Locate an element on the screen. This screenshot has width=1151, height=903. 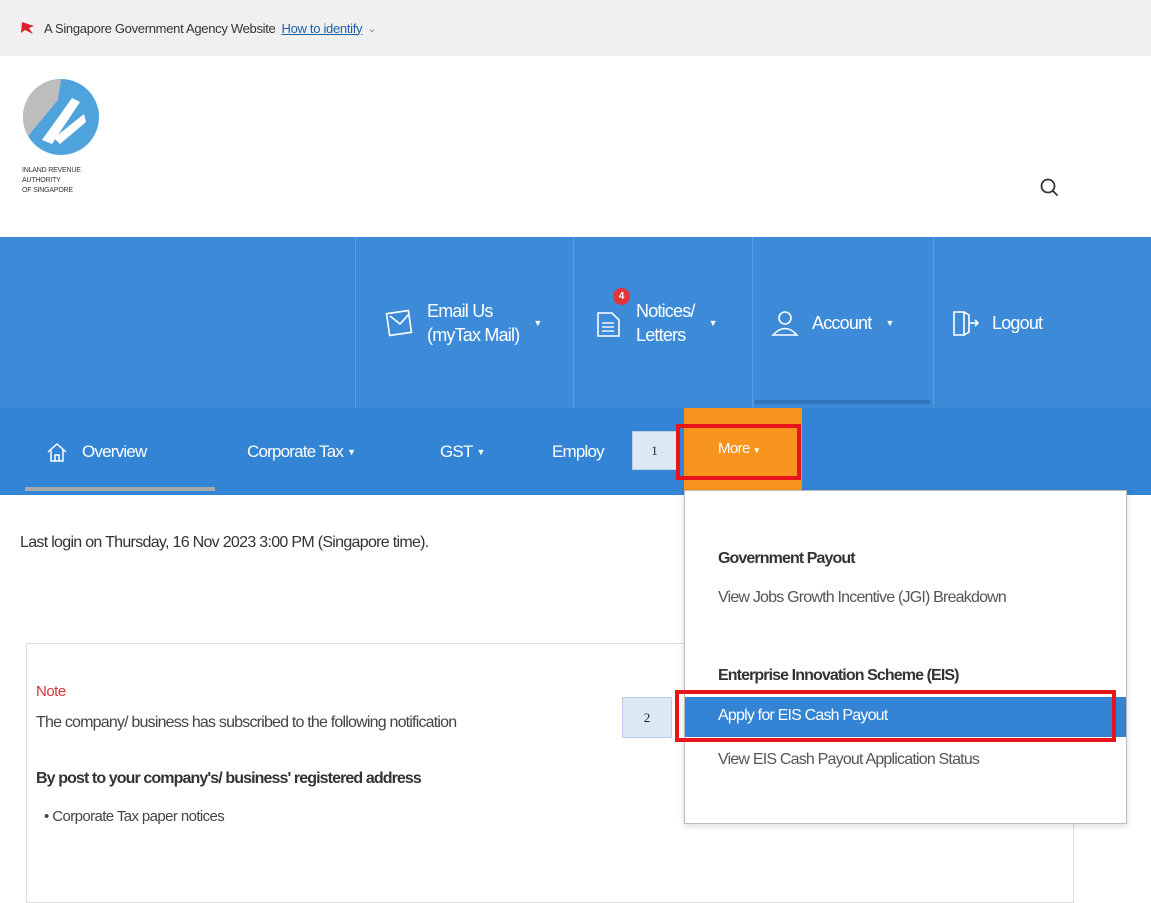
notices-letters-label: Notices/ Letters is located at coordinates (665, 322).